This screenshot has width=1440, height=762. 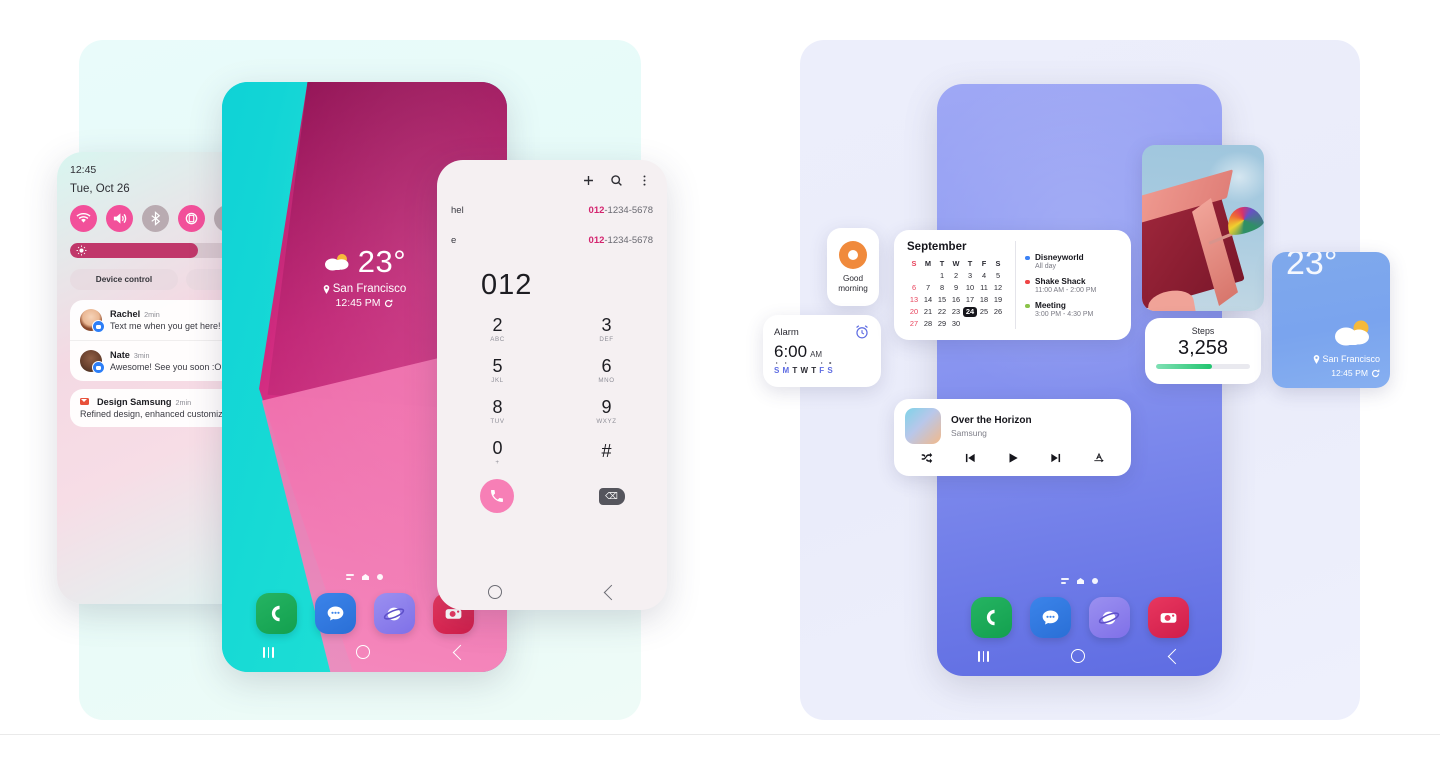 What do you see at coordinates (998, 312) in the screenshot?
I see `calendar-day: 26` at bounding box center [998, 312].